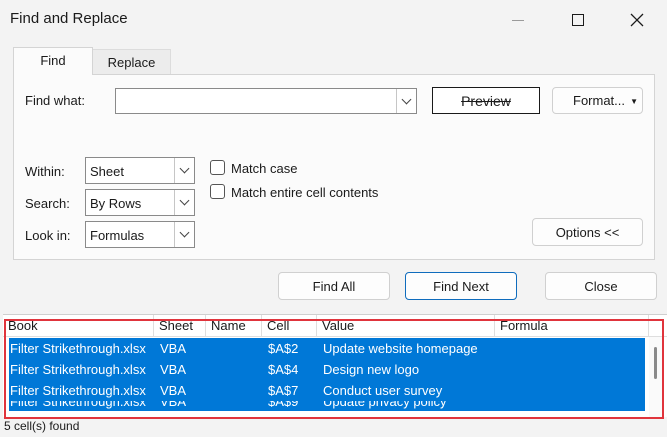 The image size is (667, 437). What do you see at coordinates (289, 326) in the screenshot?
I see `column-header-cell: Cell` at bounding box center [289, 326].